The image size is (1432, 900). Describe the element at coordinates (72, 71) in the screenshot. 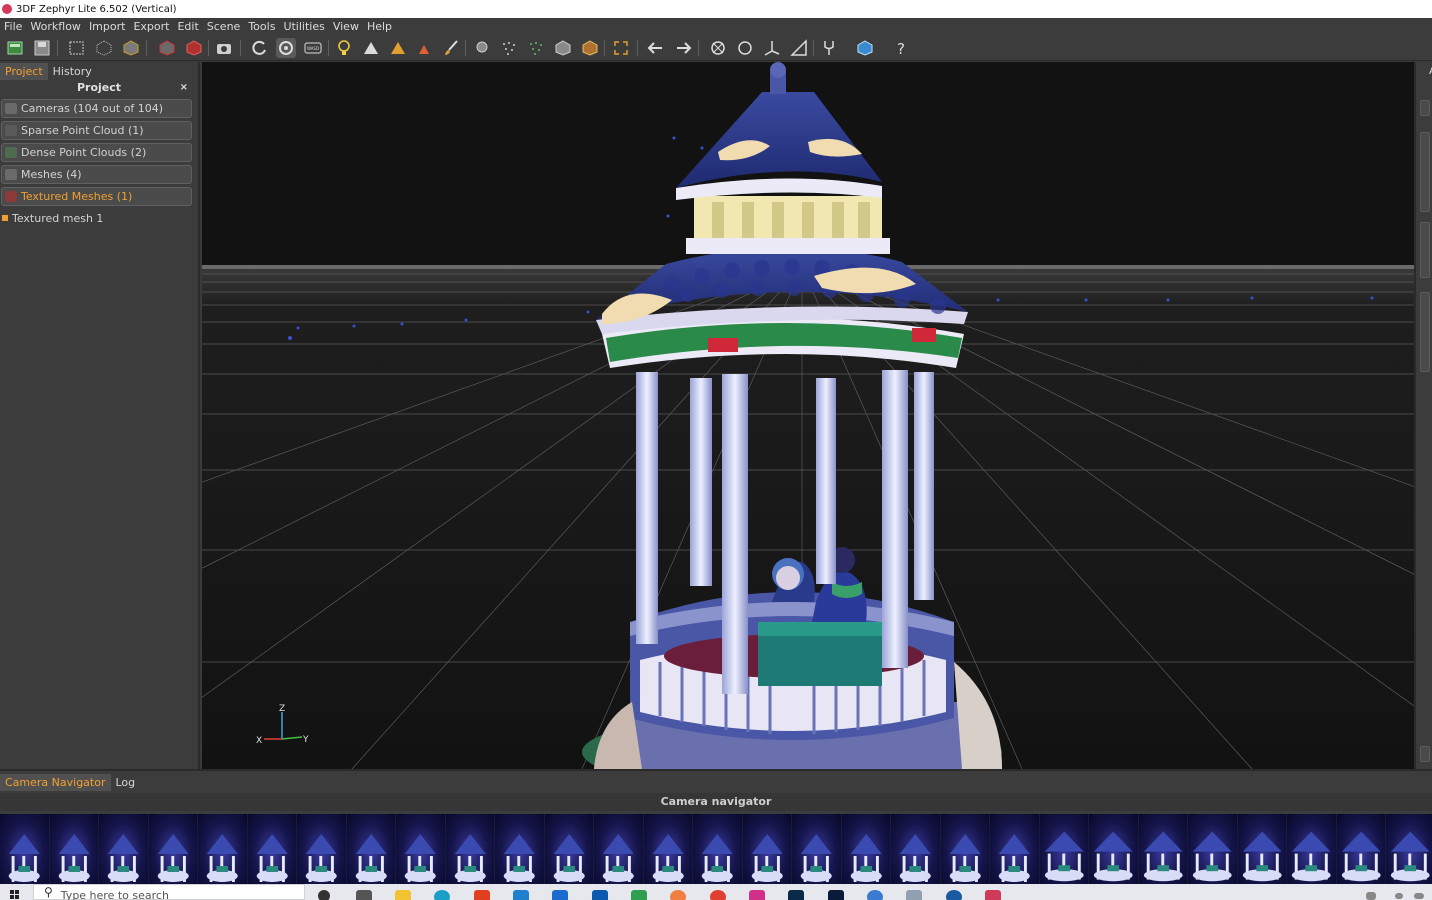

I see `tab-history: History` at that location.